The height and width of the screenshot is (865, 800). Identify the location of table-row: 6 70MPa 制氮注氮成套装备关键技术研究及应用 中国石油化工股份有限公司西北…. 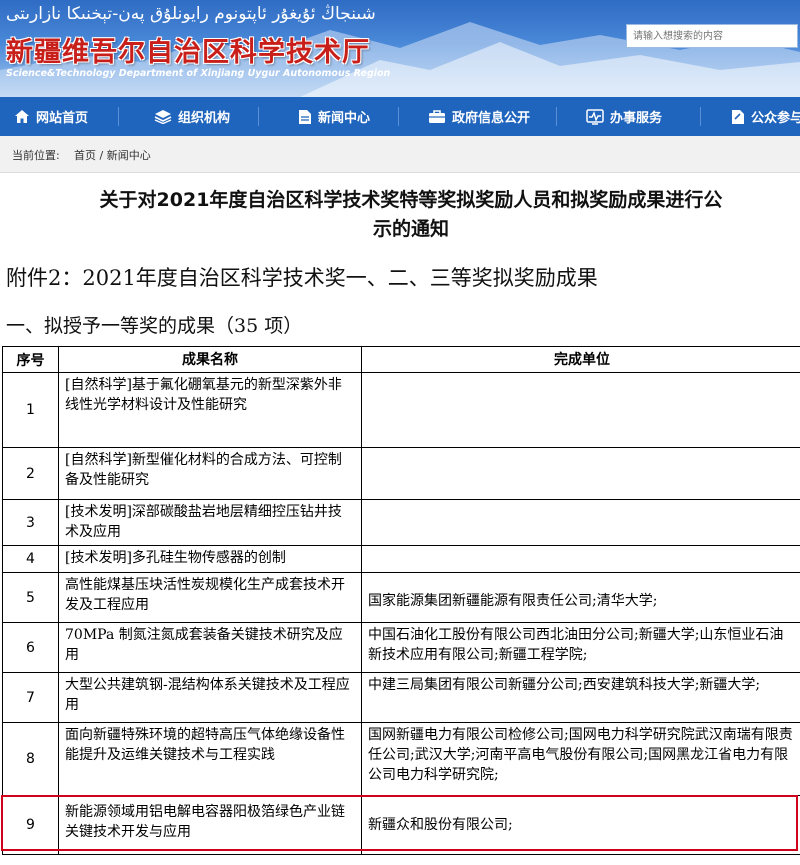
(401, 647).